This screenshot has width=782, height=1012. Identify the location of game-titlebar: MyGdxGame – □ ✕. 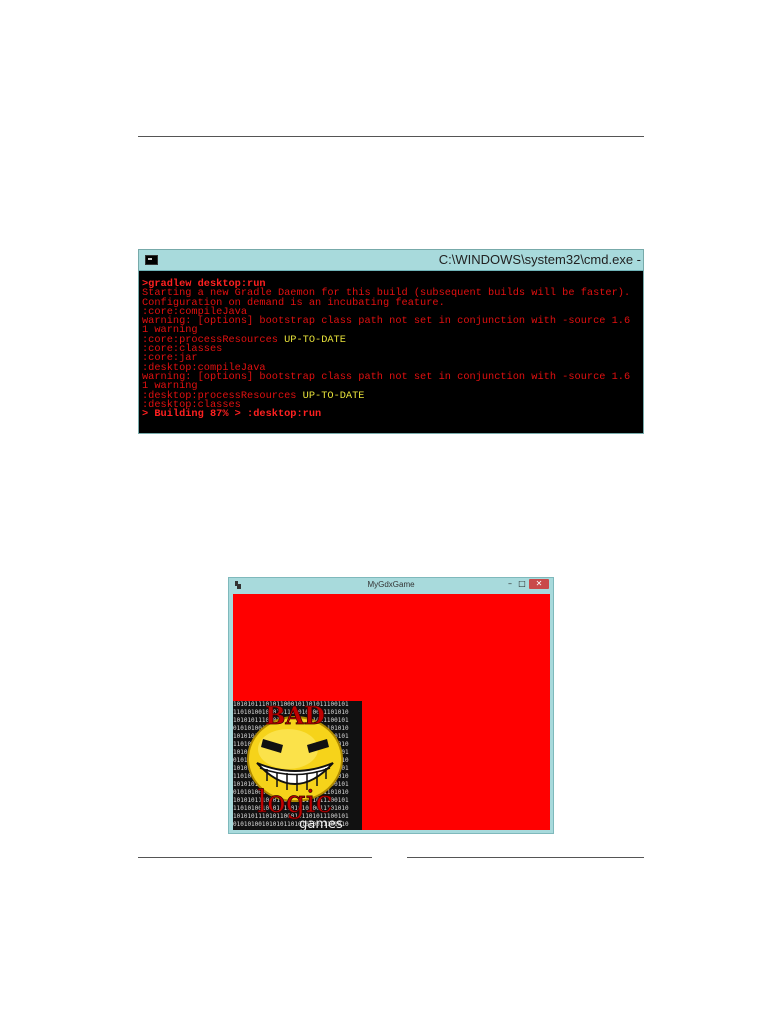
(391, 585).